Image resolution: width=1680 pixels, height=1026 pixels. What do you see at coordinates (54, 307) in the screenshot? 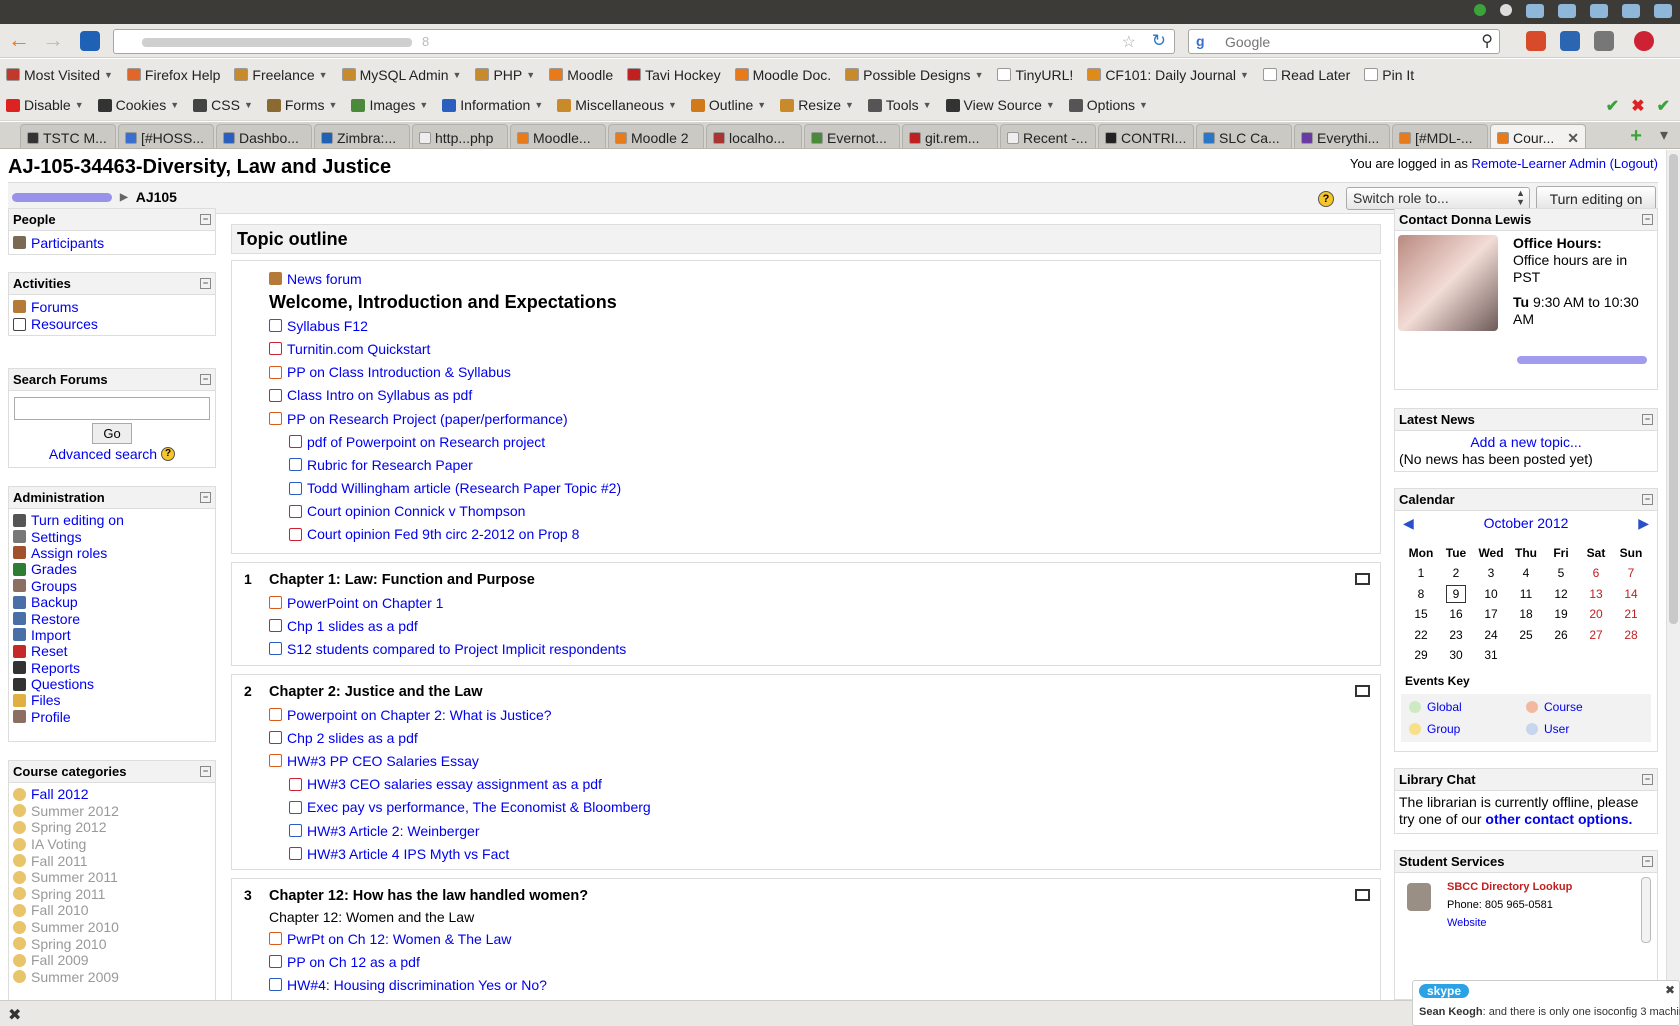
I see `forums-link: Forums` at bounding box center [54, 307].